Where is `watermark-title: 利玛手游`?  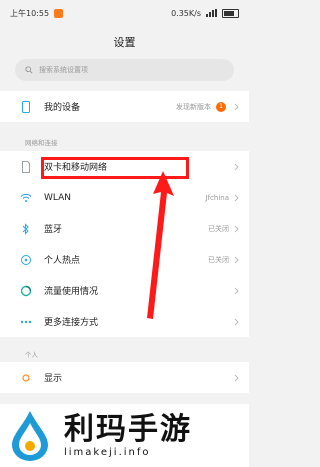
watermark-title: 利玛手游 is located at coordinates (128, 429).